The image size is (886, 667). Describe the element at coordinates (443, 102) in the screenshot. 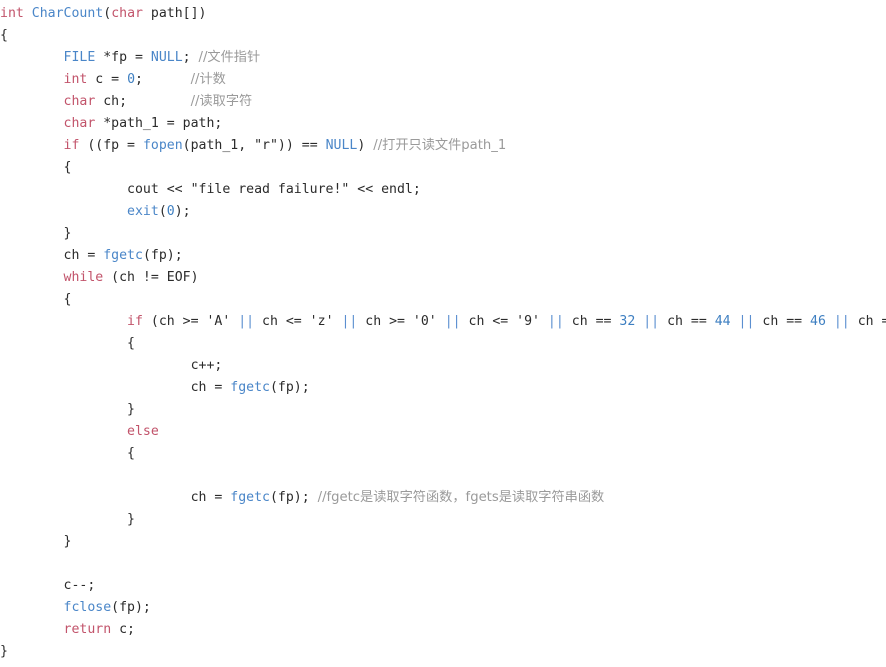

I see `code-line: char ch; //读取字符` at that location.